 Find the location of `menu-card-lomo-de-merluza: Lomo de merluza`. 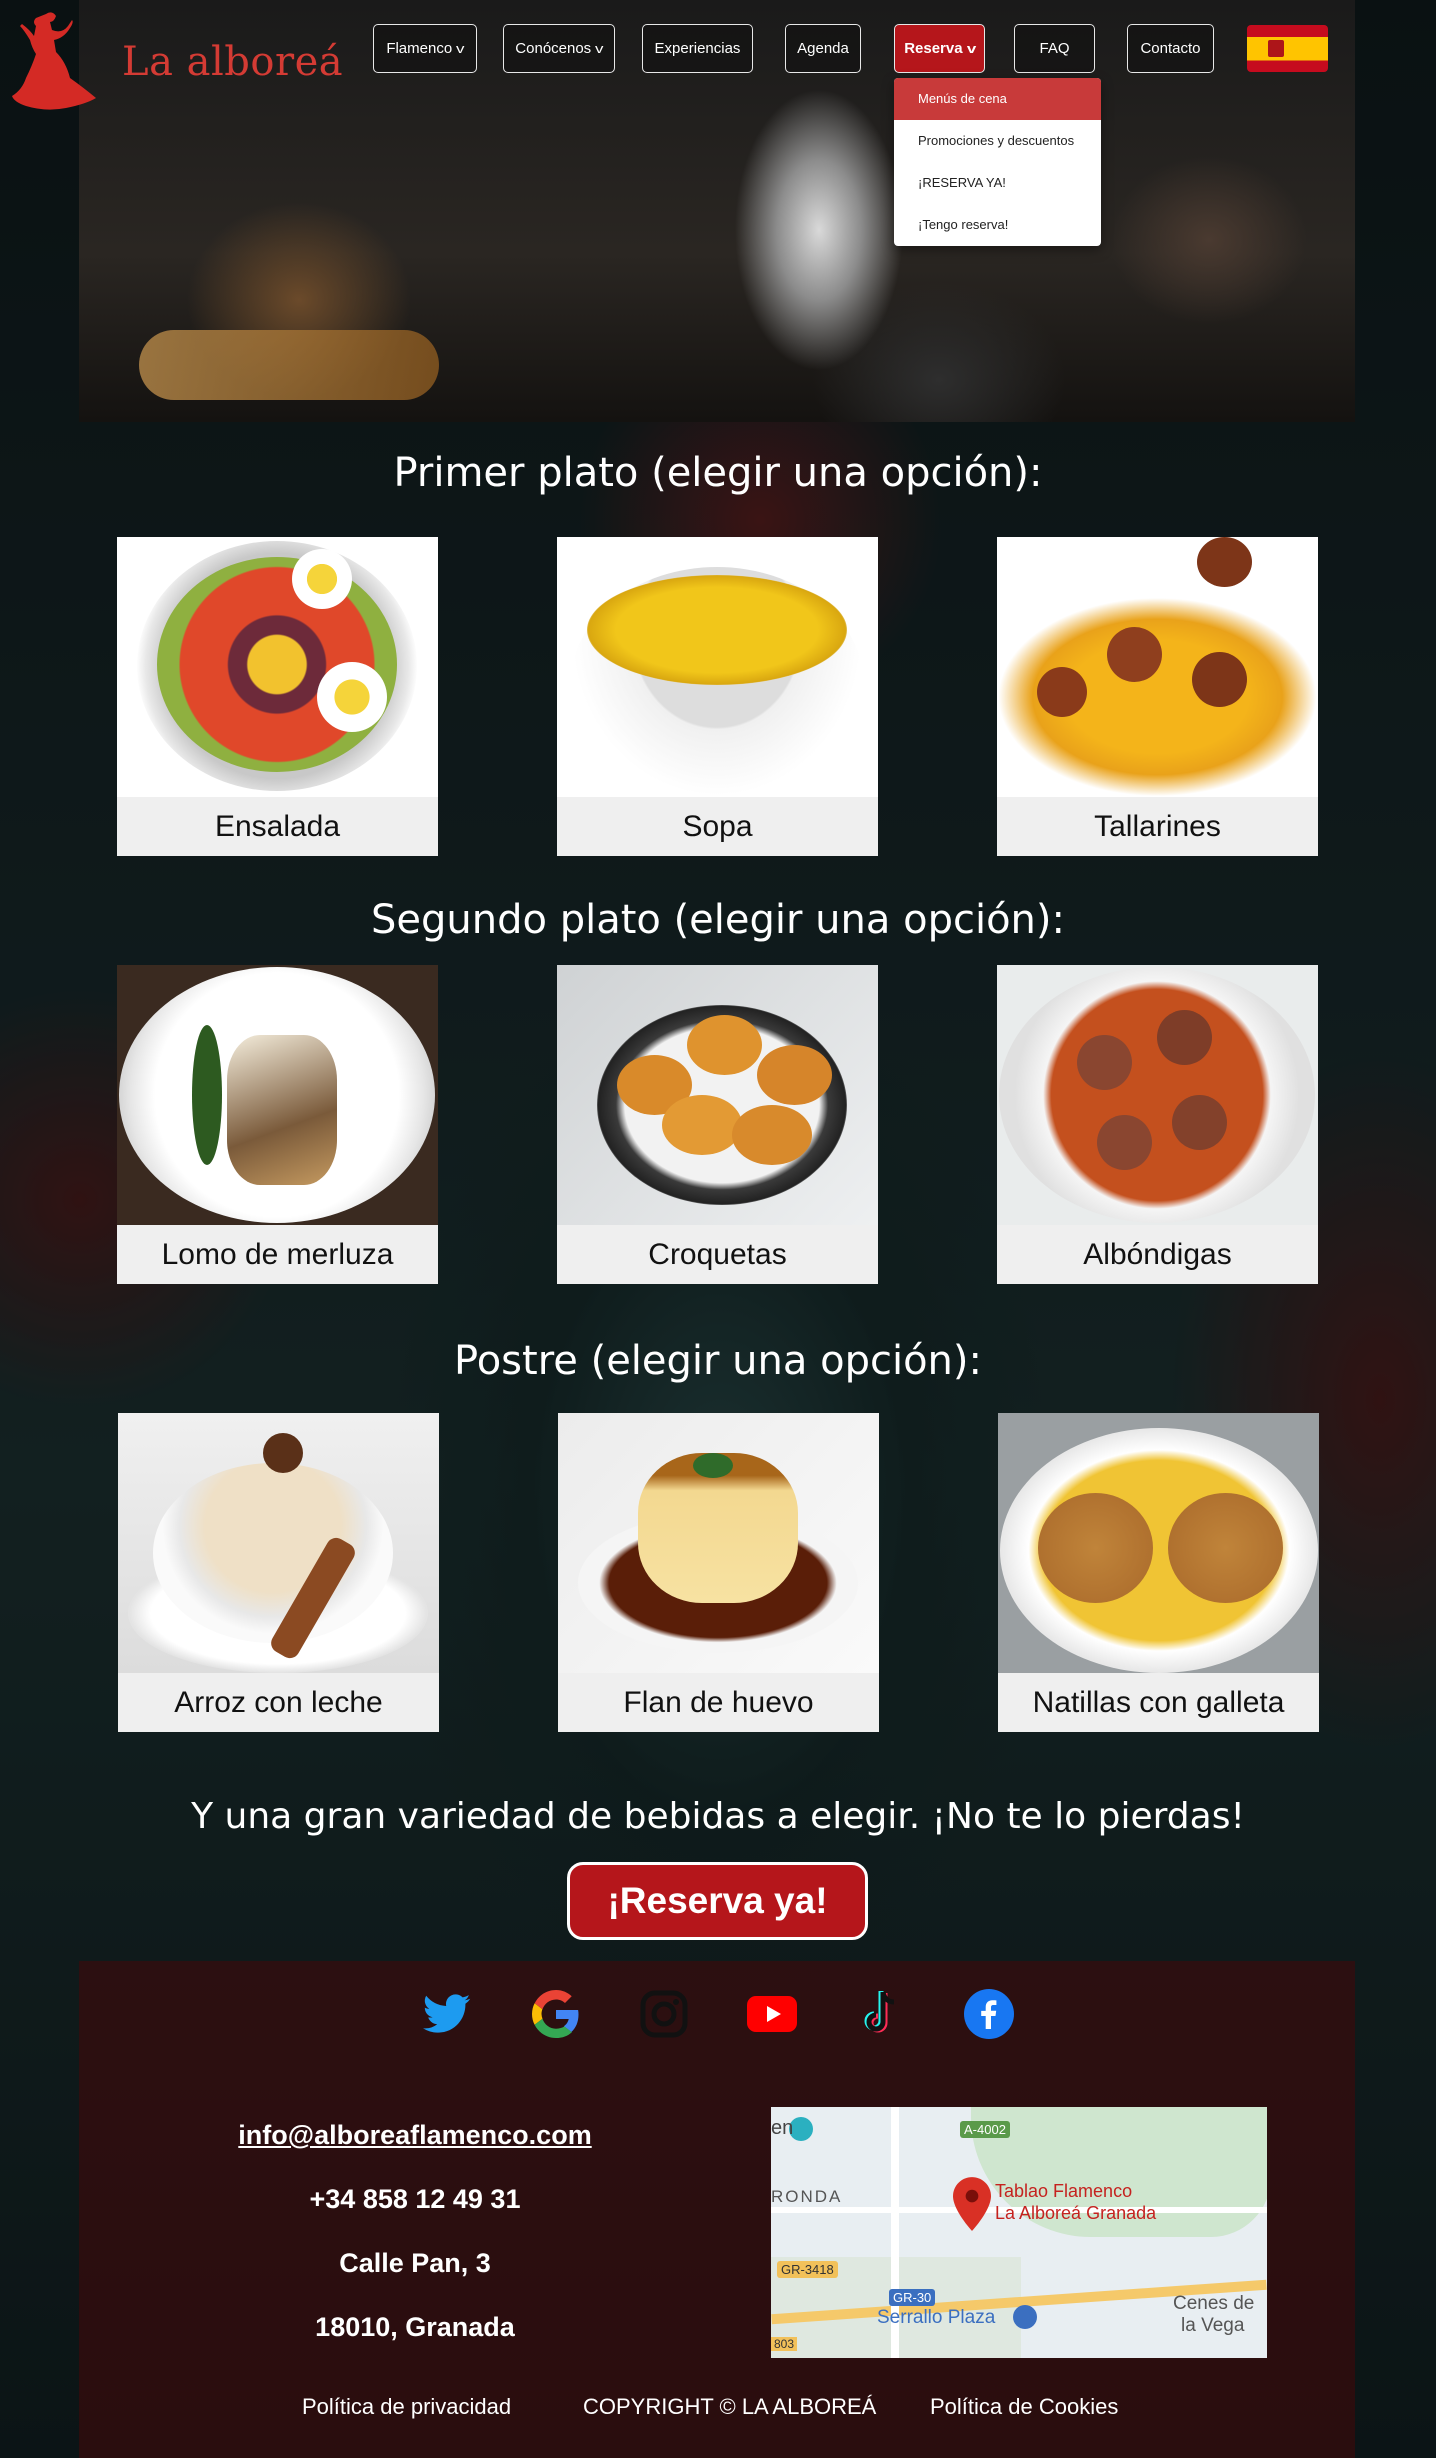

menu-card-lomo-de-merluza: Lomo de merluza is located at coordinates (277, 1124).